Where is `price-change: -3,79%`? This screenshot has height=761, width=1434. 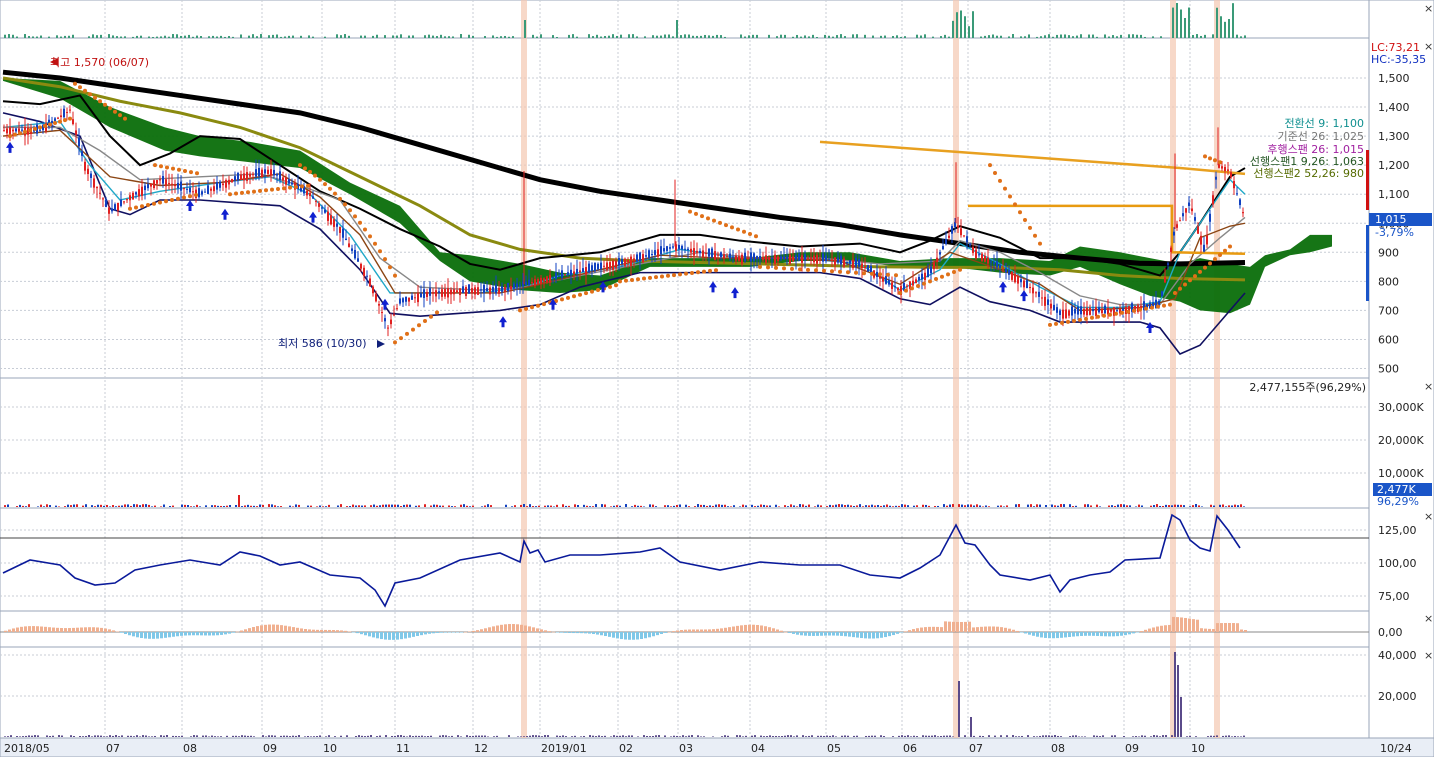 price-change: -3,79% is located at coordinates (1394, 232).